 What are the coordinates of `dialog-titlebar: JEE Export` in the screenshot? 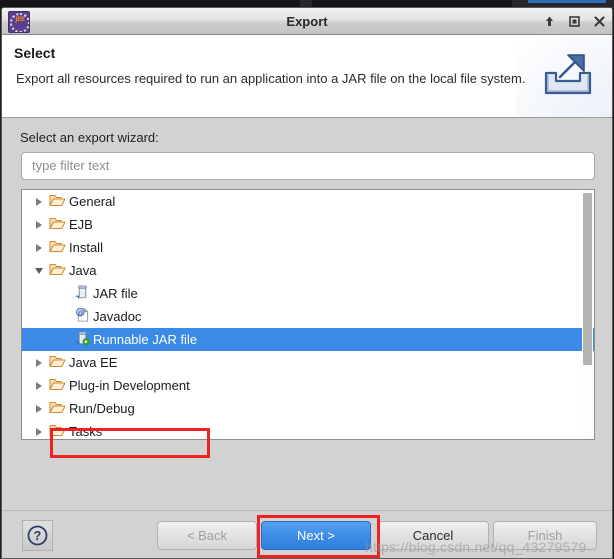 It's located at (307, 21).